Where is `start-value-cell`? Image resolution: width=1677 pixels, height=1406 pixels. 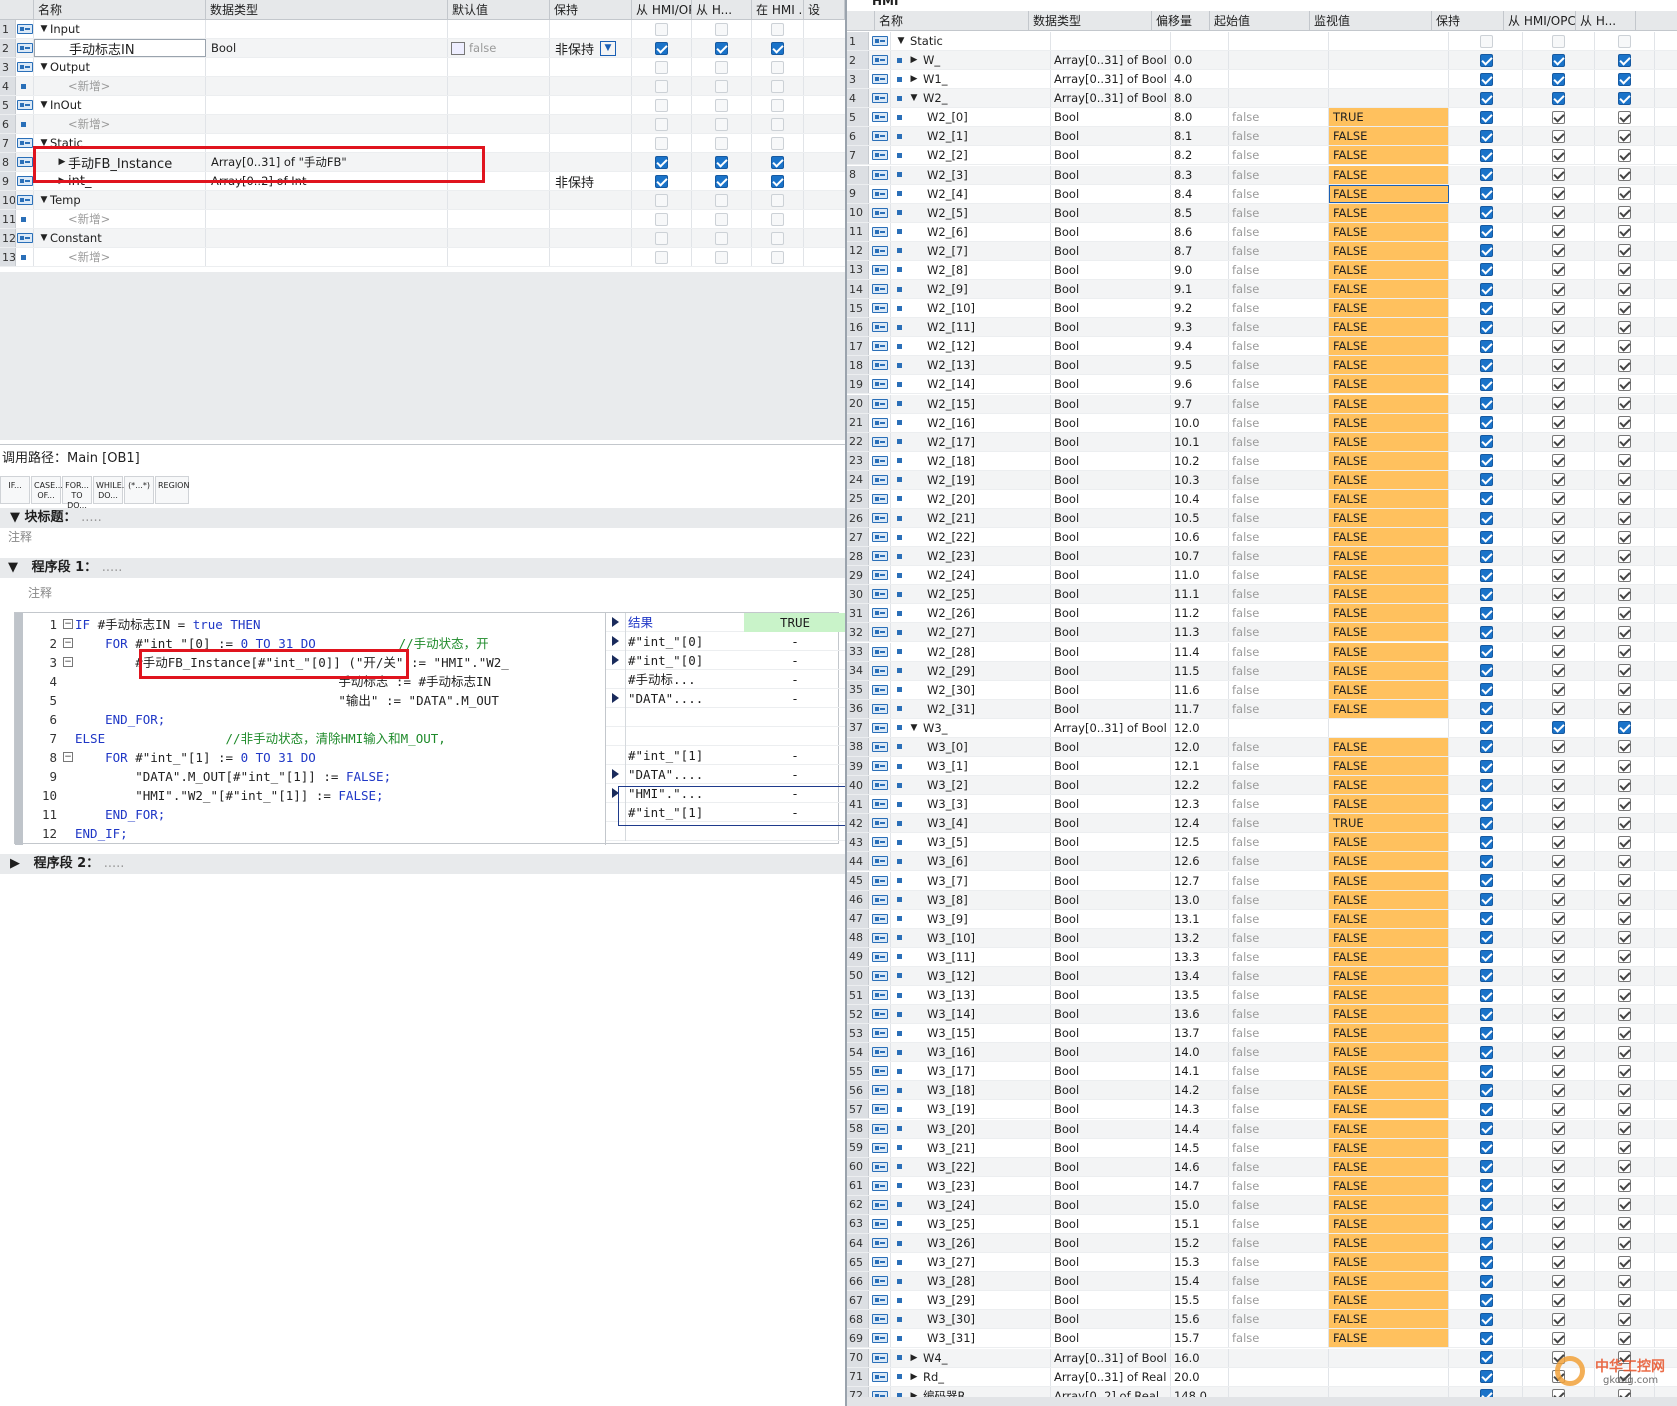
start-value-cell is located at coordinates (1279, 41).